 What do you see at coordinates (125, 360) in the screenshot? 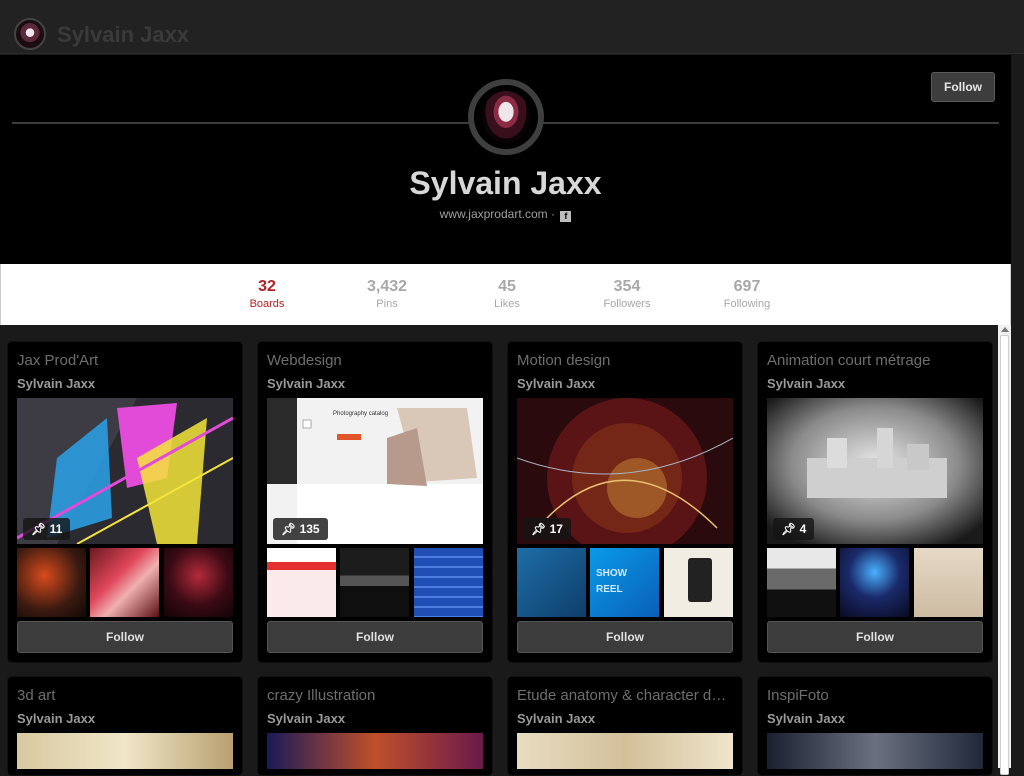
I see `board-title: Jax Prod'Art` at bounding box center [125, 360].